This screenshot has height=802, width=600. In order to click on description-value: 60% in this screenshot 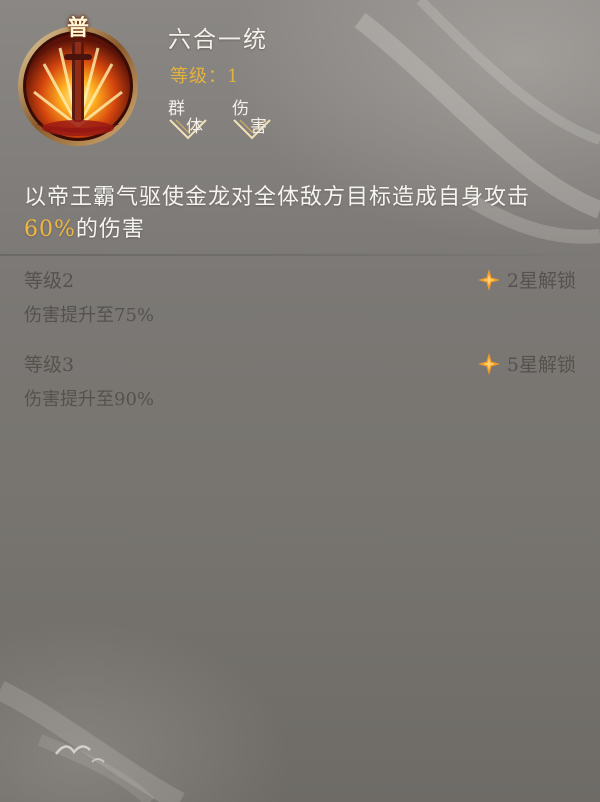, I will do `click(50, 229)`.